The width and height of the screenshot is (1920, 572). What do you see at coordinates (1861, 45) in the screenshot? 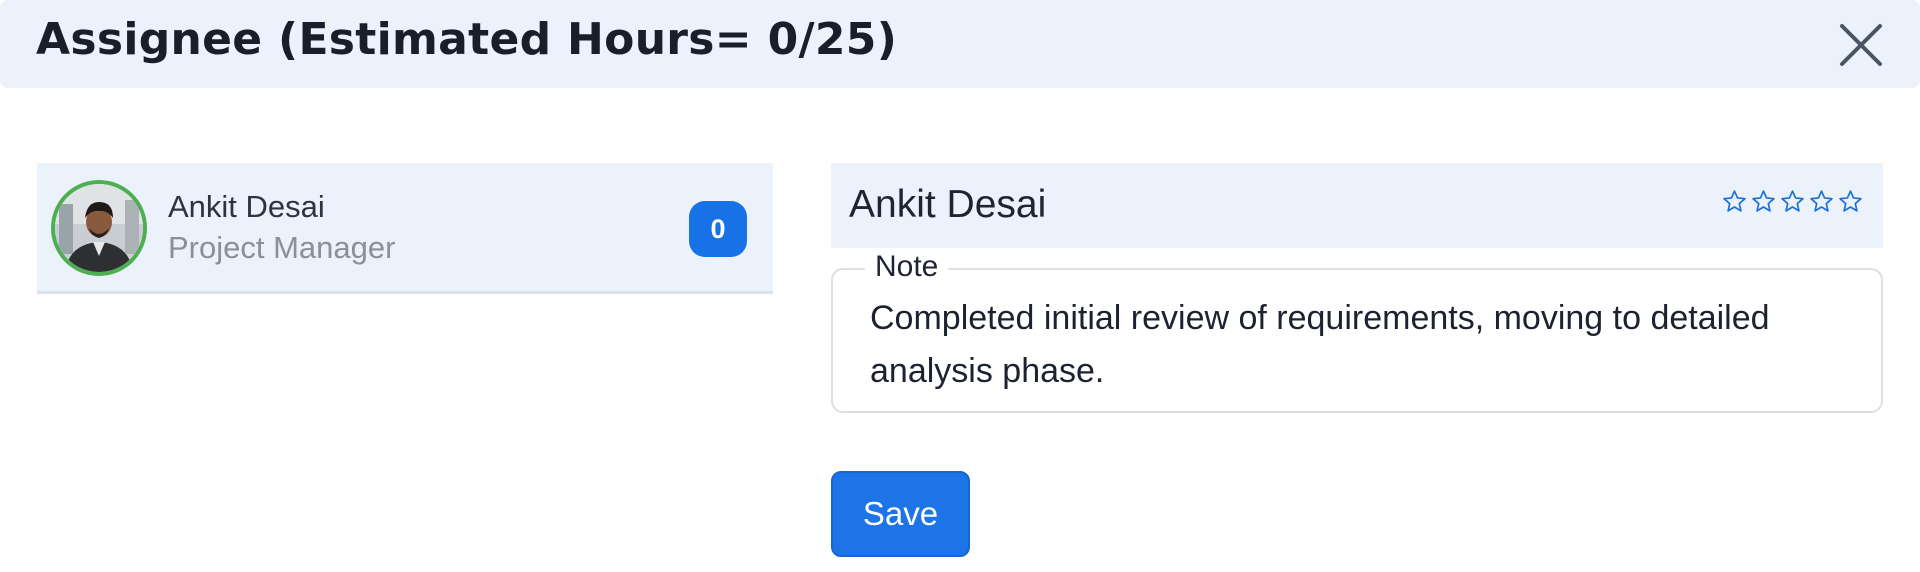
I see `close-icon` at bounding box center [1861, 45].